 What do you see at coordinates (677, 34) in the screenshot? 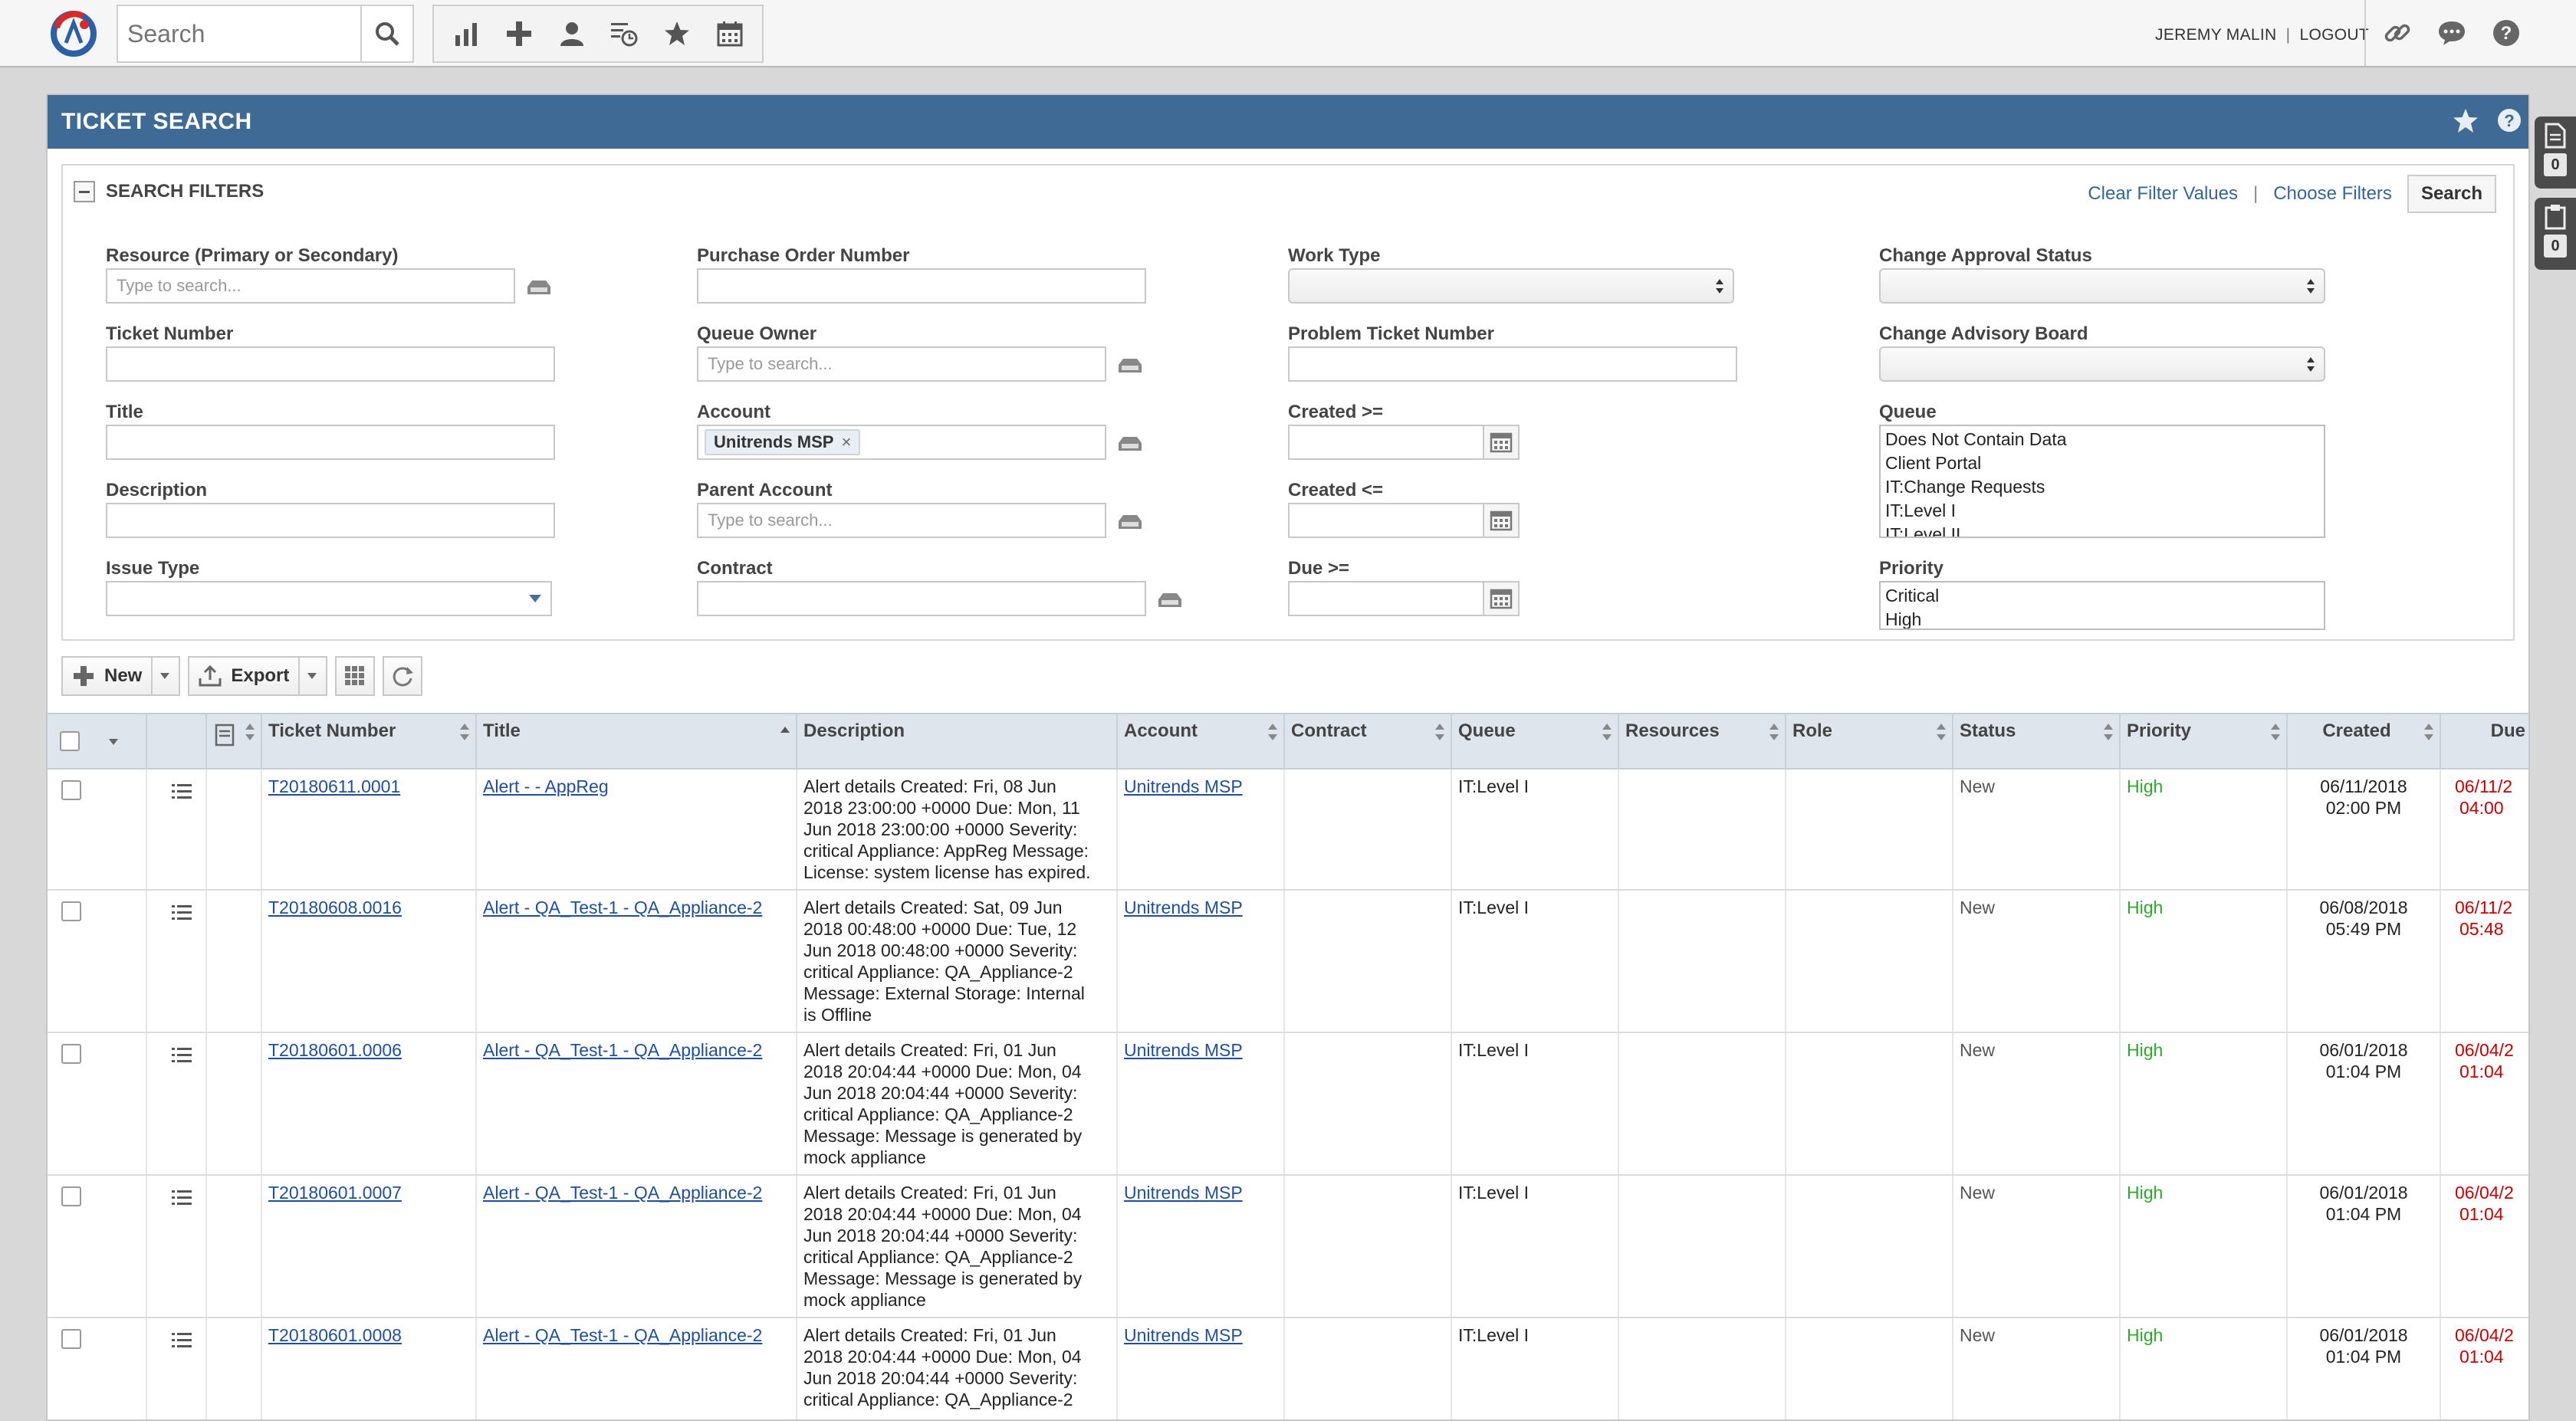
I see `favorites-star-icon` at bounding box center [677, 34].